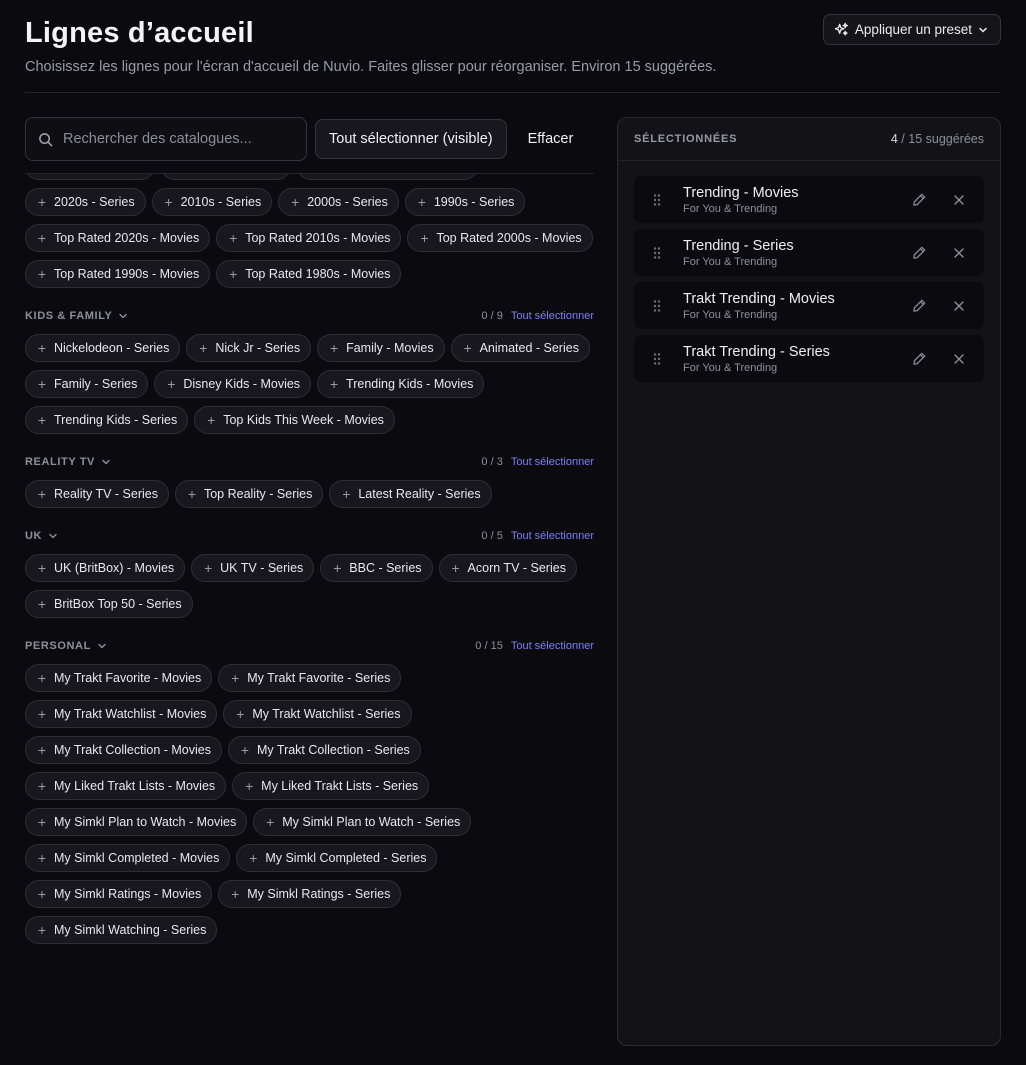 This screenshot has height=1065, width=1026. I want to click on selected-row: Trending - Movies For You & Trending, so click(809, 199).